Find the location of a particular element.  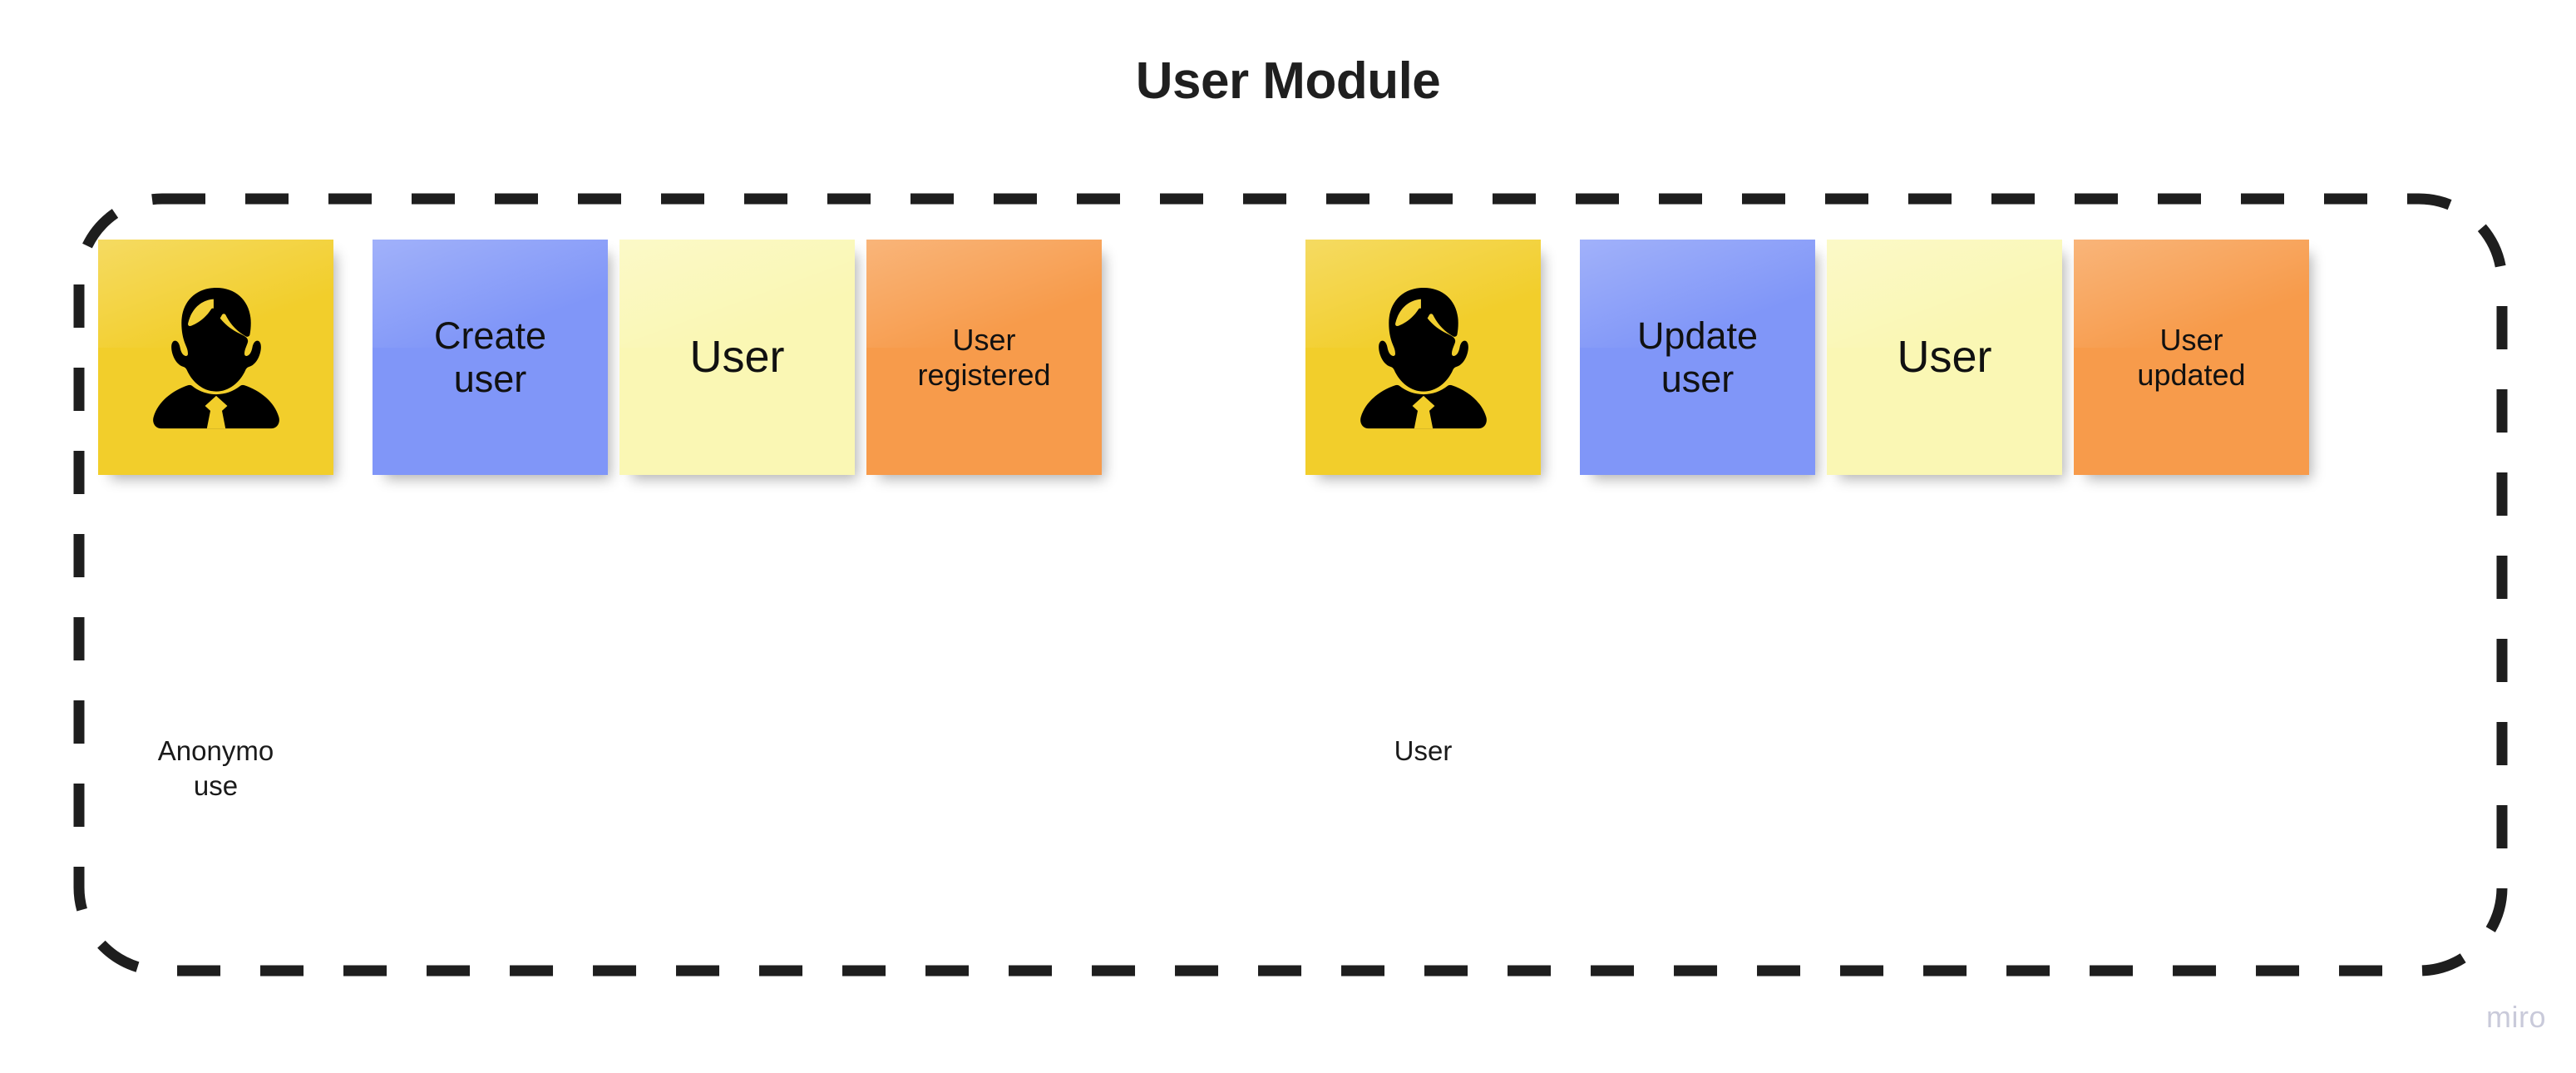

command-slot: Create user is located at coordinates (491, 357).